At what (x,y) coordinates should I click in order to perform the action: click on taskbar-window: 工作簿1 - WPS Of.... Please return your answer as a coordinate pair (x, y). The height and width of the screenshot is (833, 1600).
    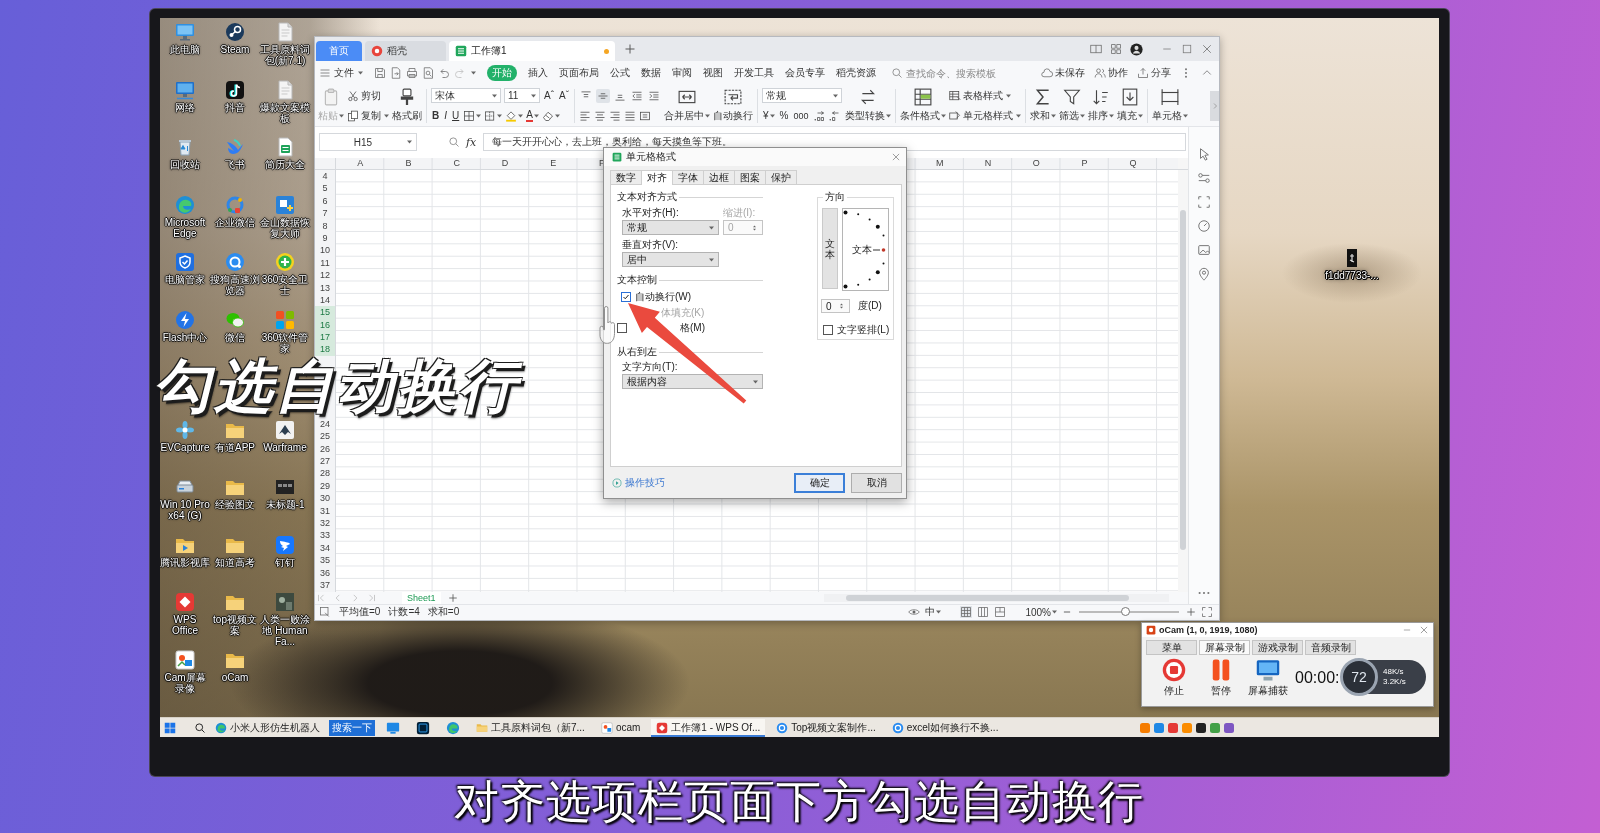
    Looking at the image, I should click on (708, 727).